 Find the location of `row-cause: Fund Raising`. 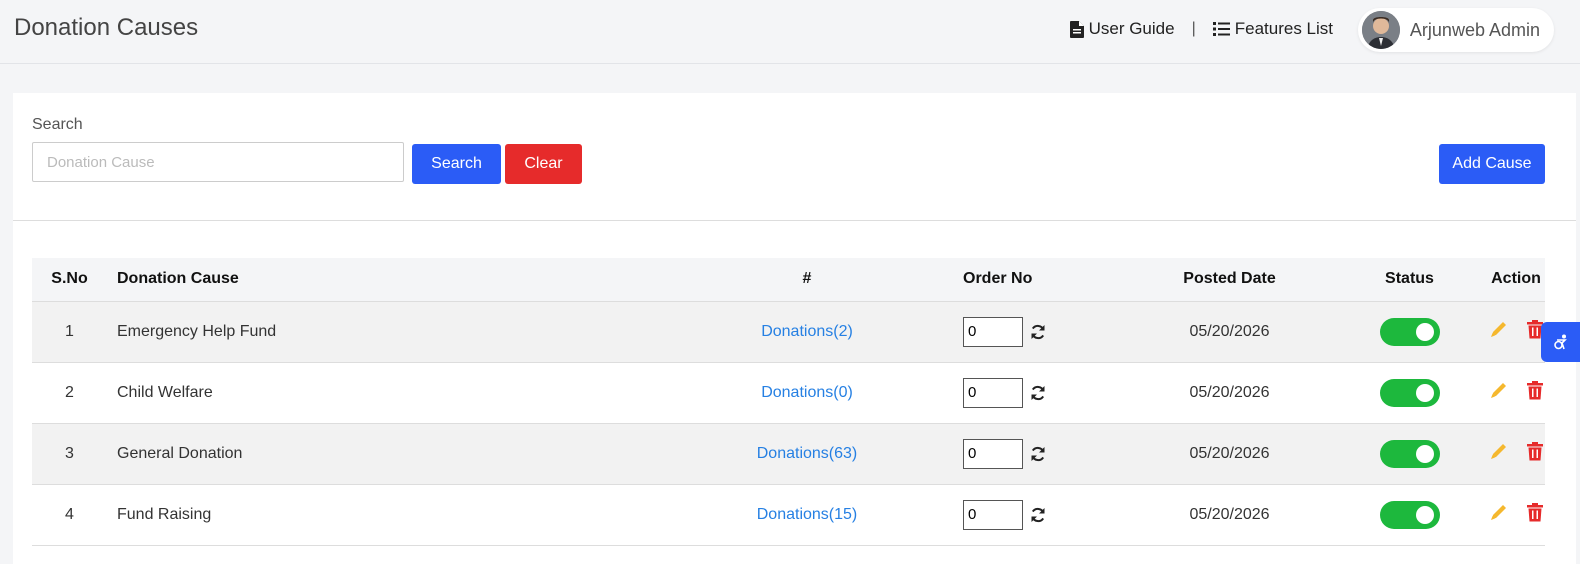

row-cause: Fund Raising is located at coordinates (164, 514).